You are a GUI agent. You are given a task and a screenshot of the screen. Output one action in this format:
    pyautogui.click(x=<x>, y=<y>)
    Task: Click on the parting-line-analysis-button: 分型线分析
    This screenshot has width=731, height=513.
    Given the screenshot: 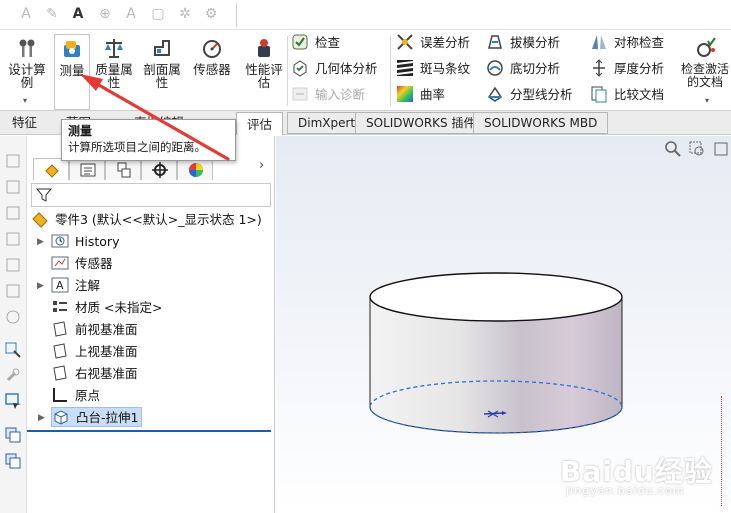 What is the action you would take?
    pyautogui.click(x=529, y=95)
    